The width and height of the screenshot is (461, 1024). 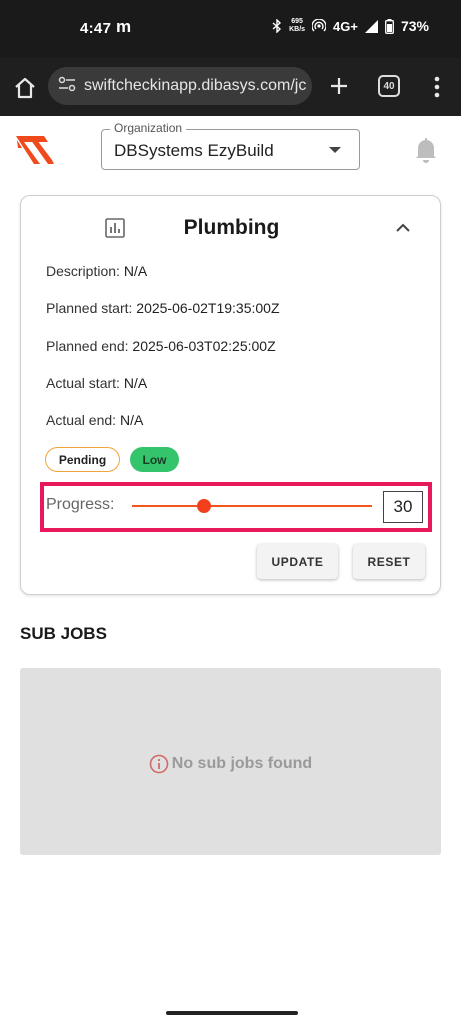 I want to click on description-row: Description: N/A, so click(x=96, y=271).